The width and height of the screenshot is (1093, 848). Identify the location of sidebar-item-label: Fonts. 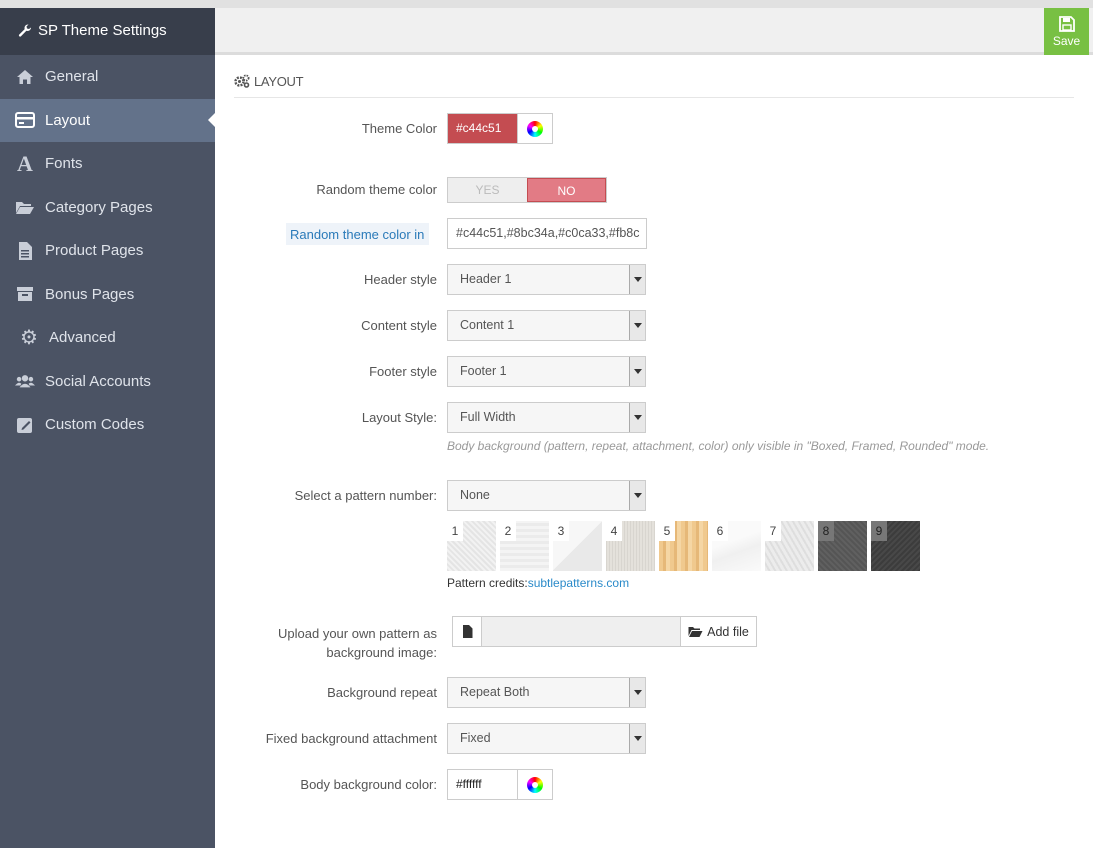
(64, 164).